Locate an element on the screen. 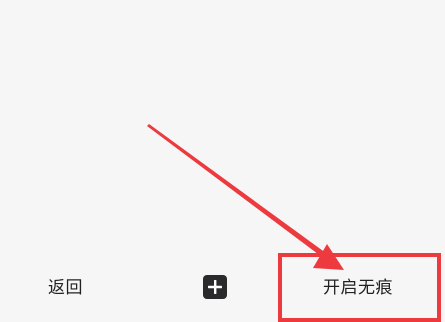  plus-icon is located at coordinates (215, 287).